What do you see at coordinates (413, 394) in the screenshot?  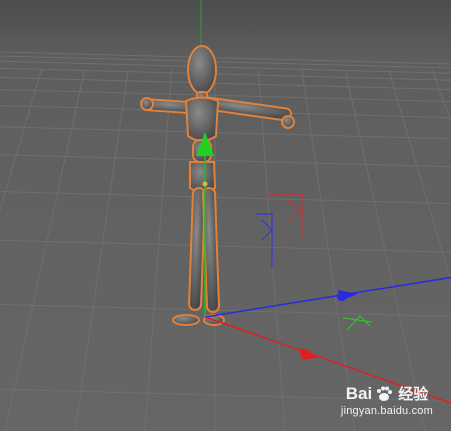 I see `watermark-chinese-text: 经验` at bounding box center [413, 394].